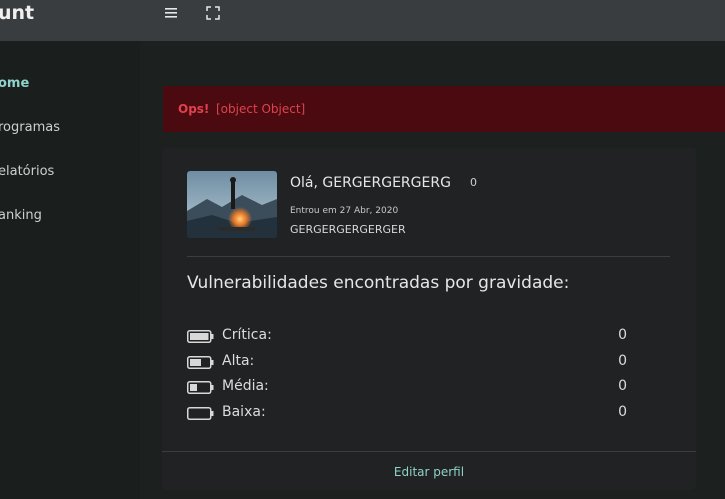 The width and height of the screenshot is (725, 499). What do you see at coordinates (429, 451) in the screenshot?
I see `card-footer-divider` at bounding box center [429, 451].